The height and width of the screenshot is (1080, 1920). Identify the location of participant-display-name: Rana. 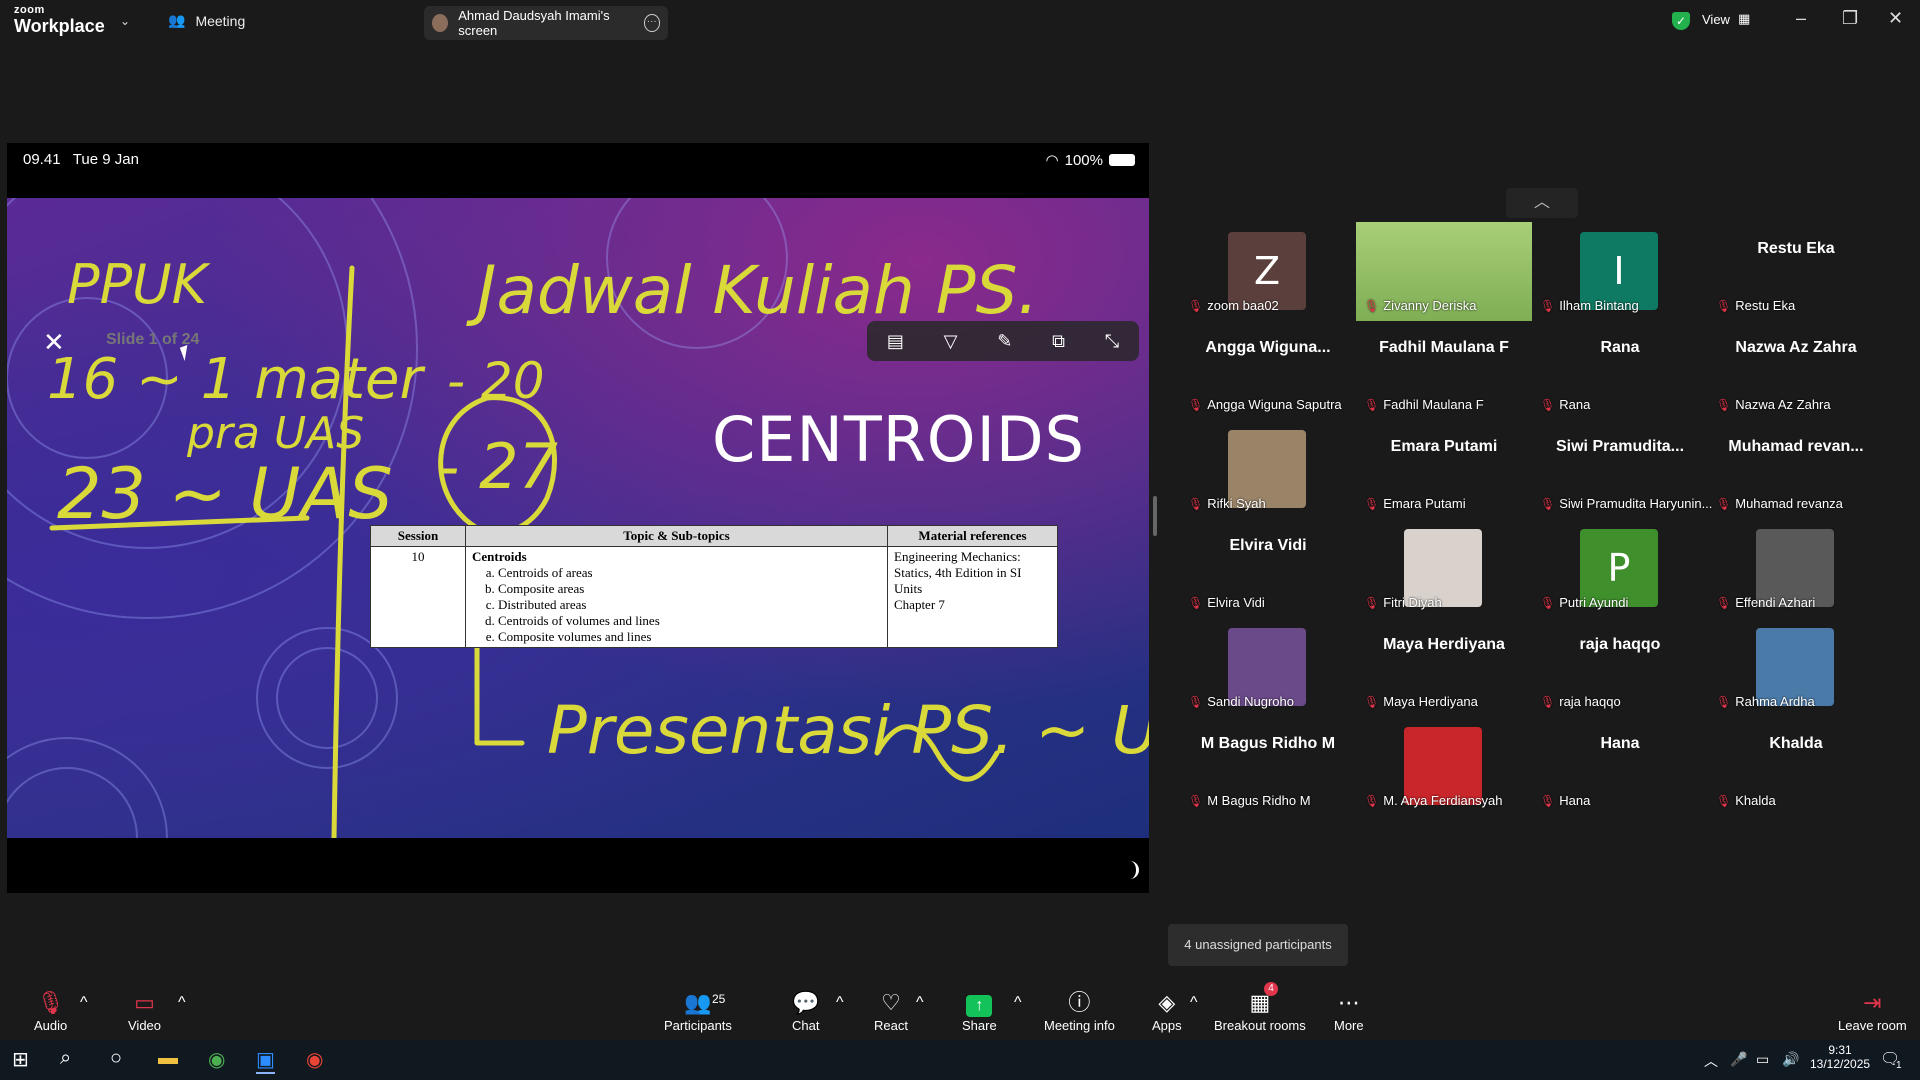
(1620, 347).